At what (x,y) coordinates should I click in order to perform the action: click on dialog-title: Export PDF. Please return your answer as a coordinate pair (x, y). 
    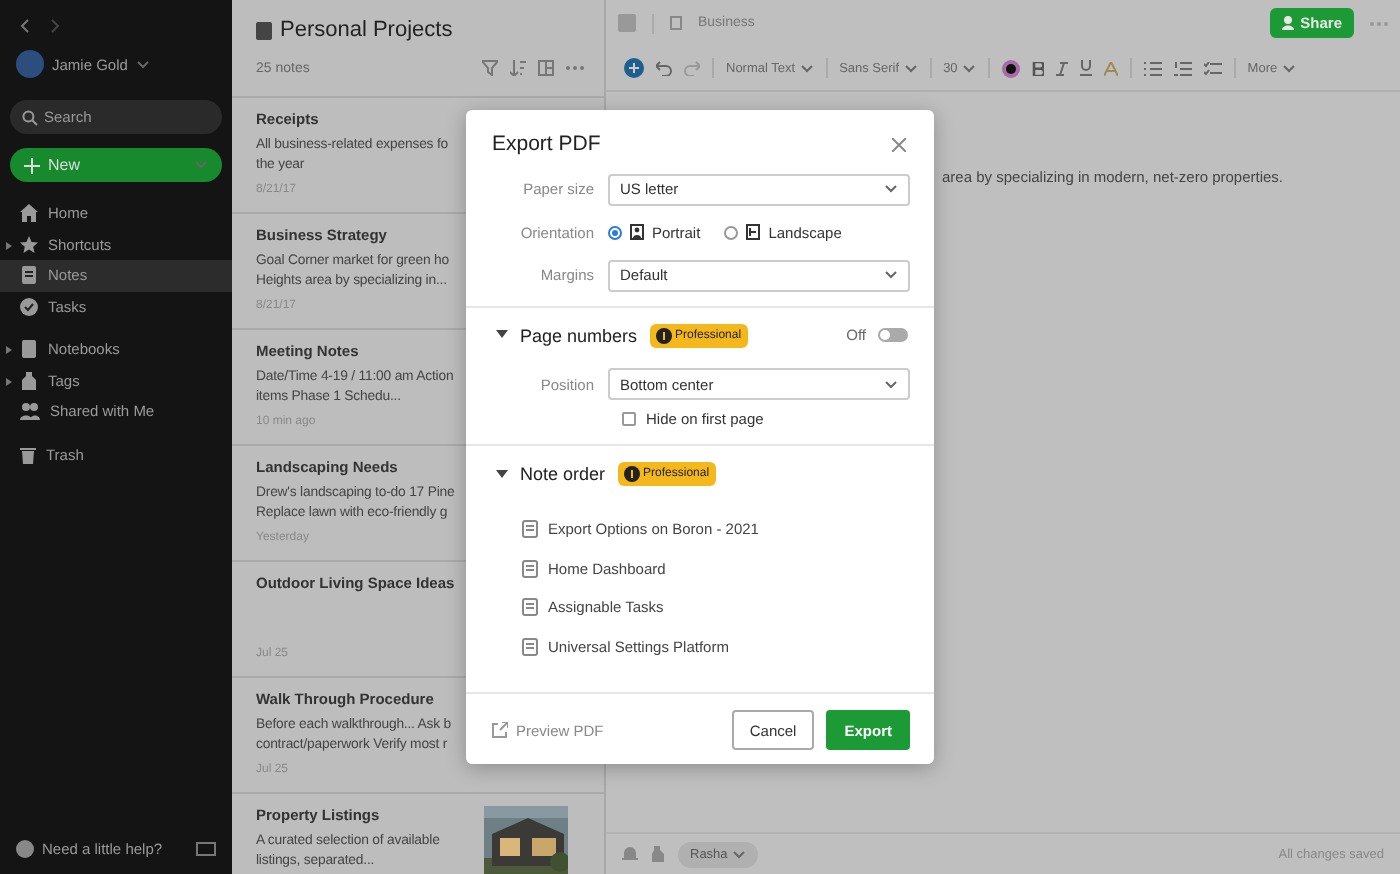
    Looking at the image, I should click on (546, 144).